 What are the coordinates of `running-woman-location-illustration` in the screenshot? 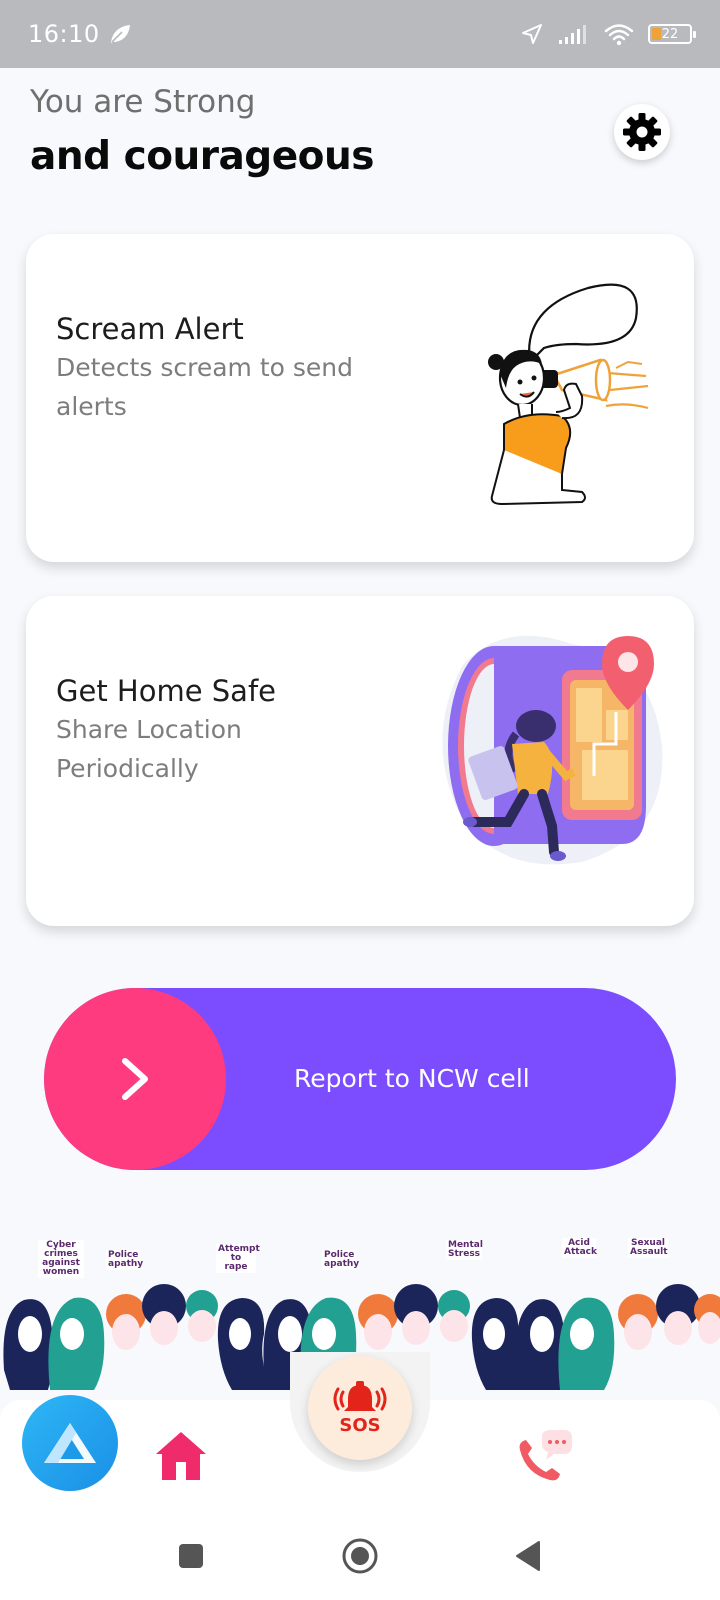 It's located at (552, 750).